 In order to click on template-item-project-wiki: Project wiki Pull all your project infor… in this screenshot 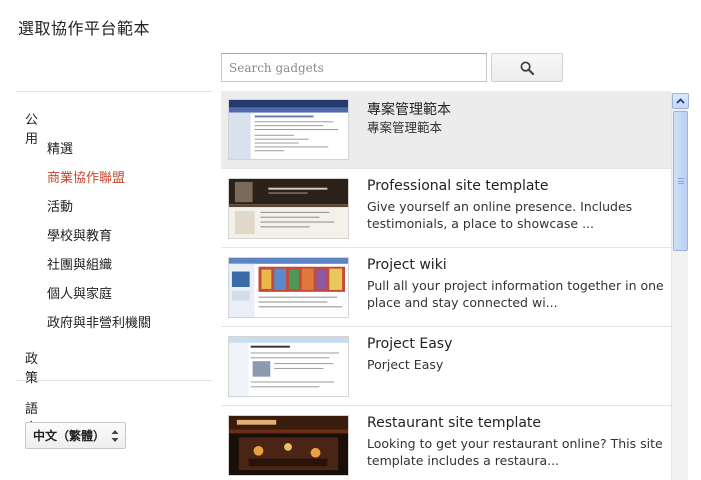, I will do `click(446, 288)`.